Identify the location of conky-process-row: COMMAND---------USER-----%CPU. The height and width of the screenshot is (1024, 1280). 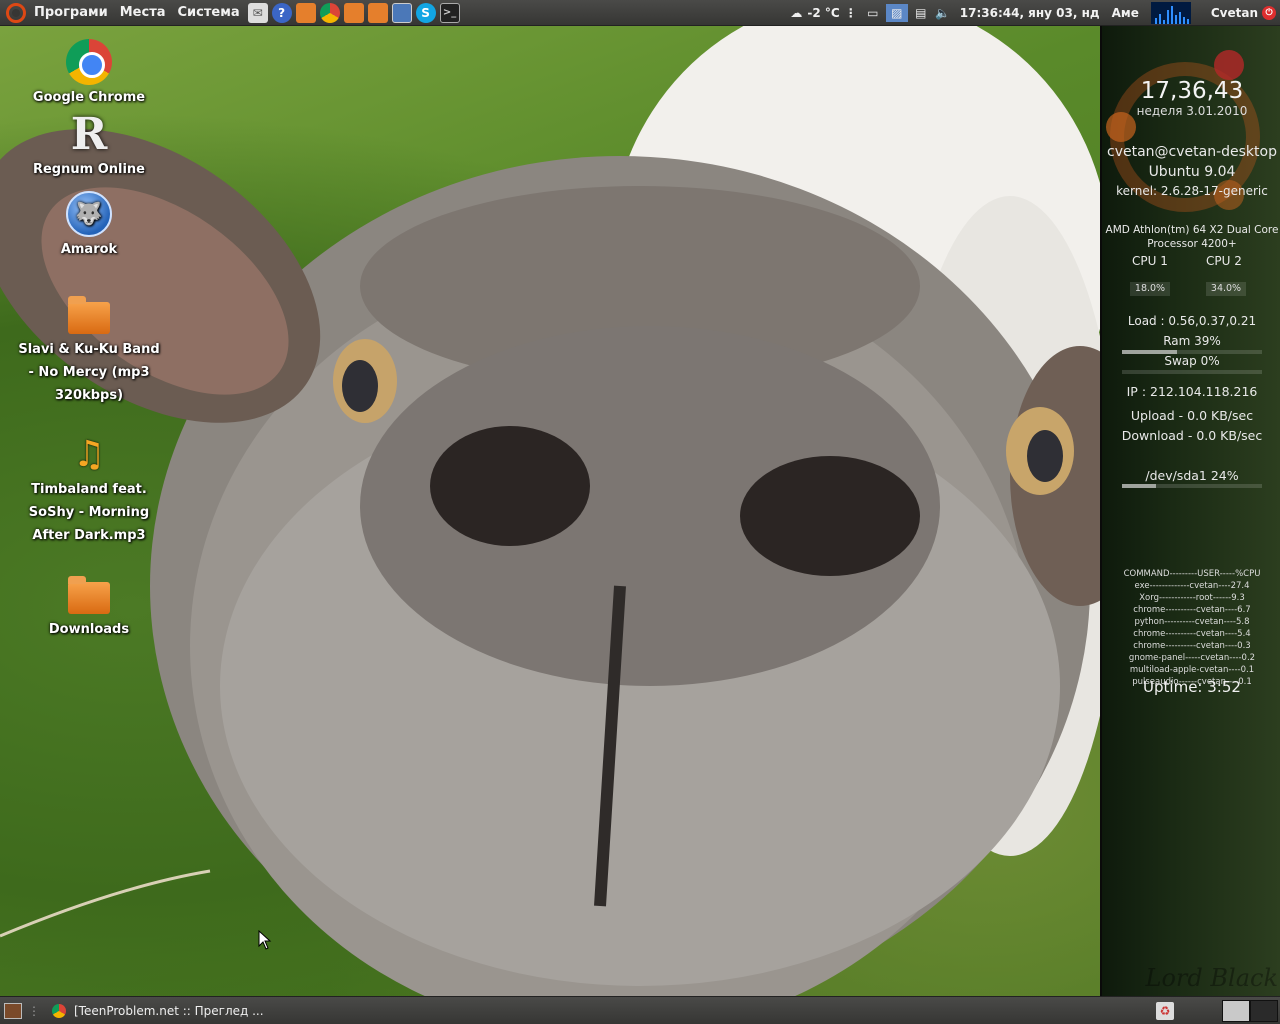
(1192, 574).